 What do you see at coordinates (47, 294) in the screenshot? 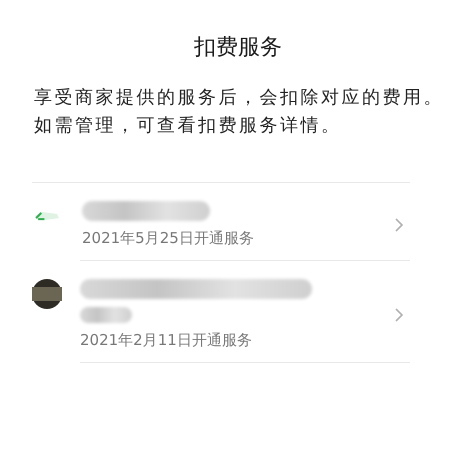
I see `avatar-icon` at bounding box center [47, 294].